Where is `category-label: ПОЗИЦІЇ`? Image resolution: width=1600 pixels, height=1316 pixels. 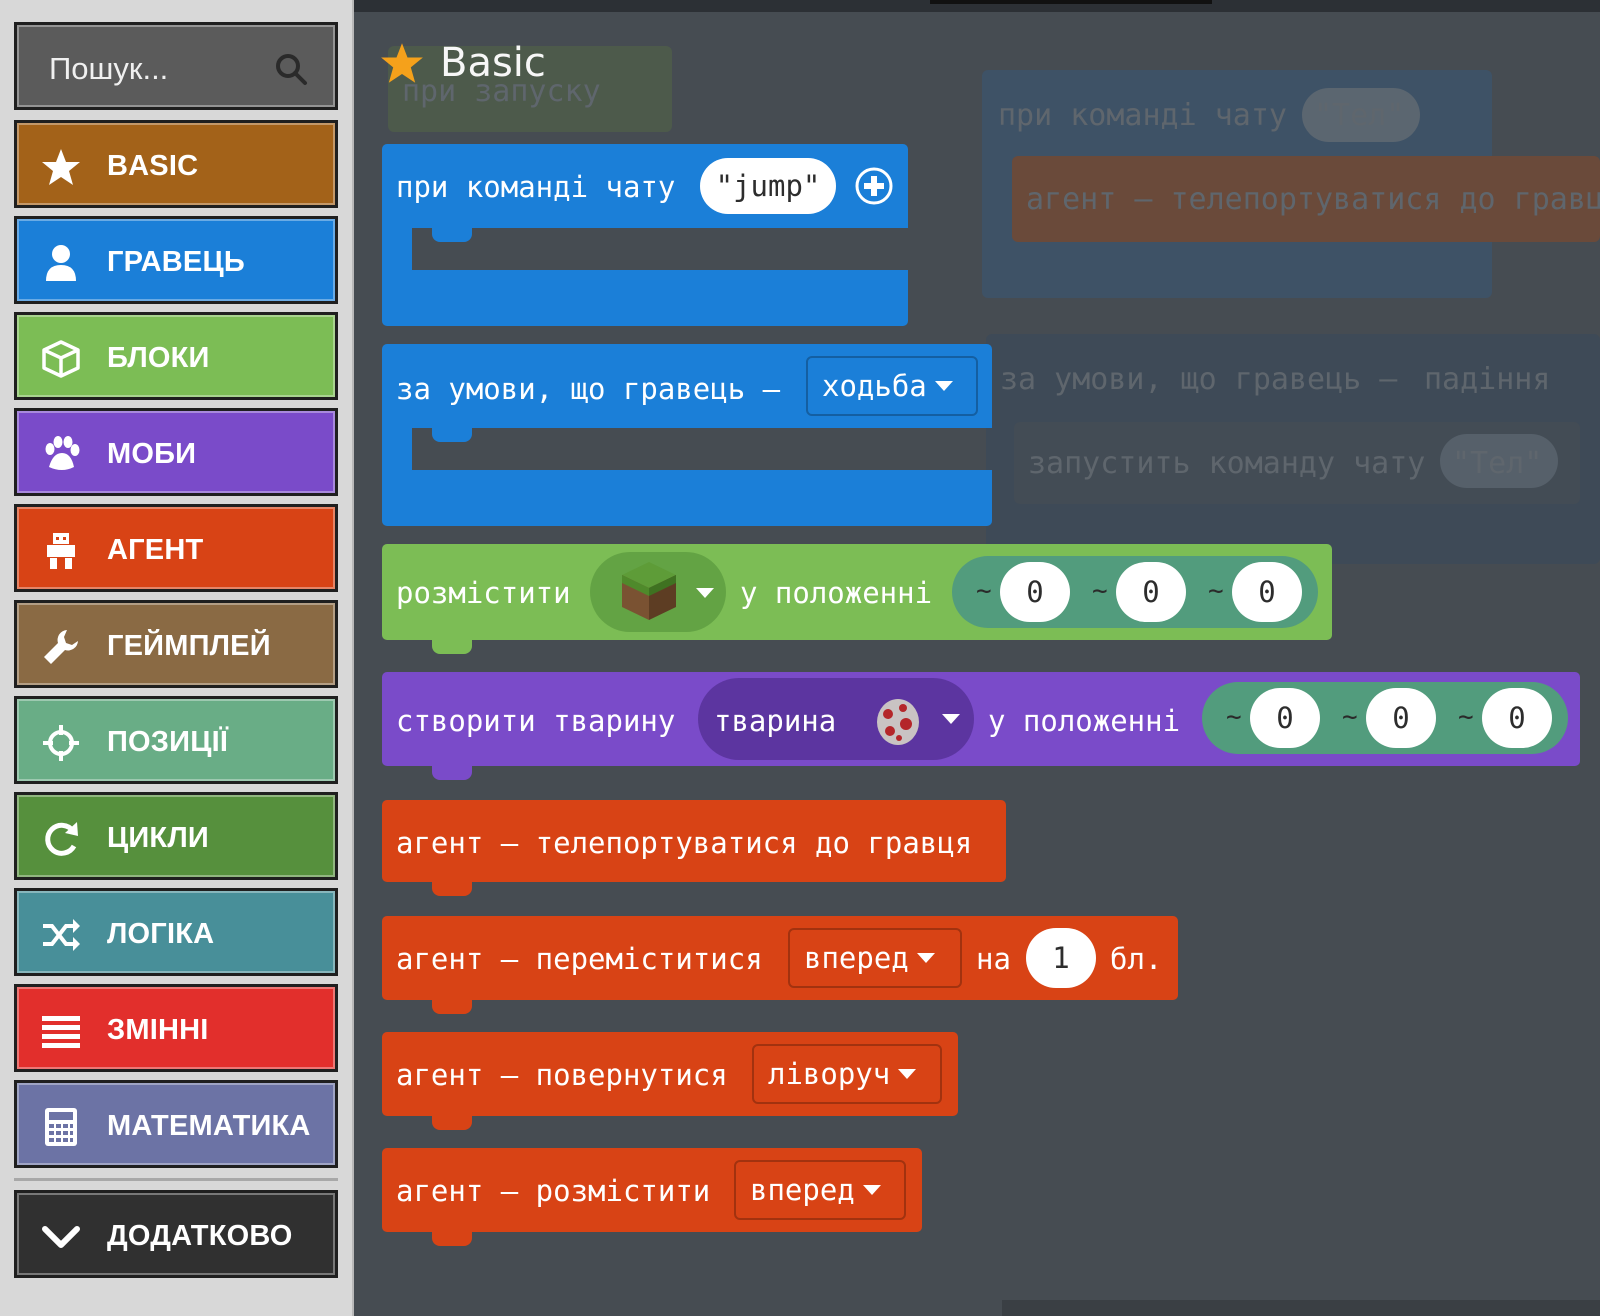 category-label: ПОЗИЦІЇ is located at coordinates (168, 742).